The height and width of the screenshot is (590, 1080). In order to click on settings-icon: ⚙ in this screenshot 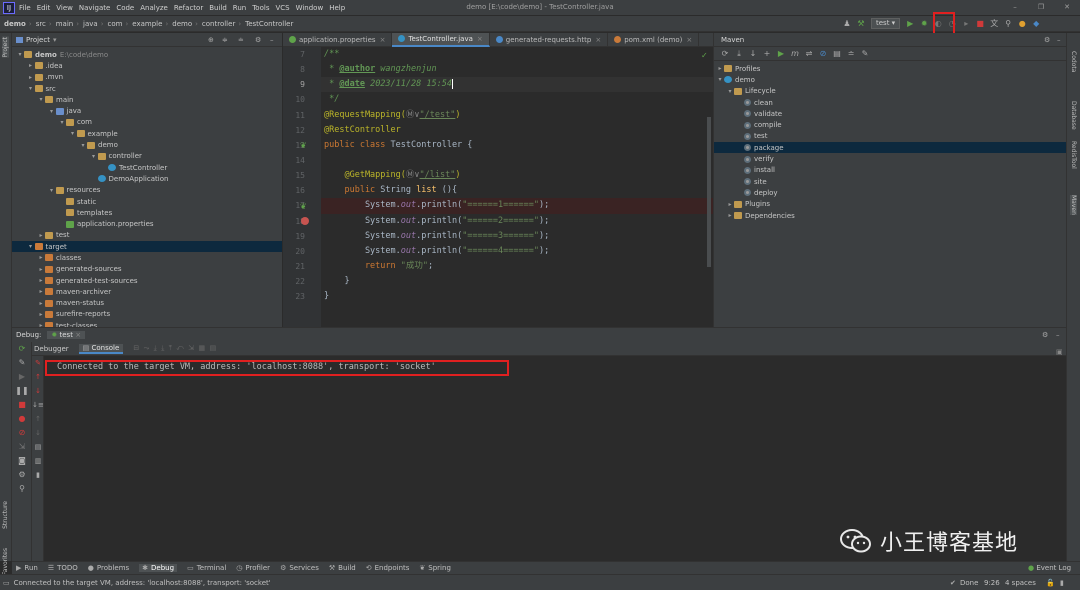, I will do `click(22, 475)`.